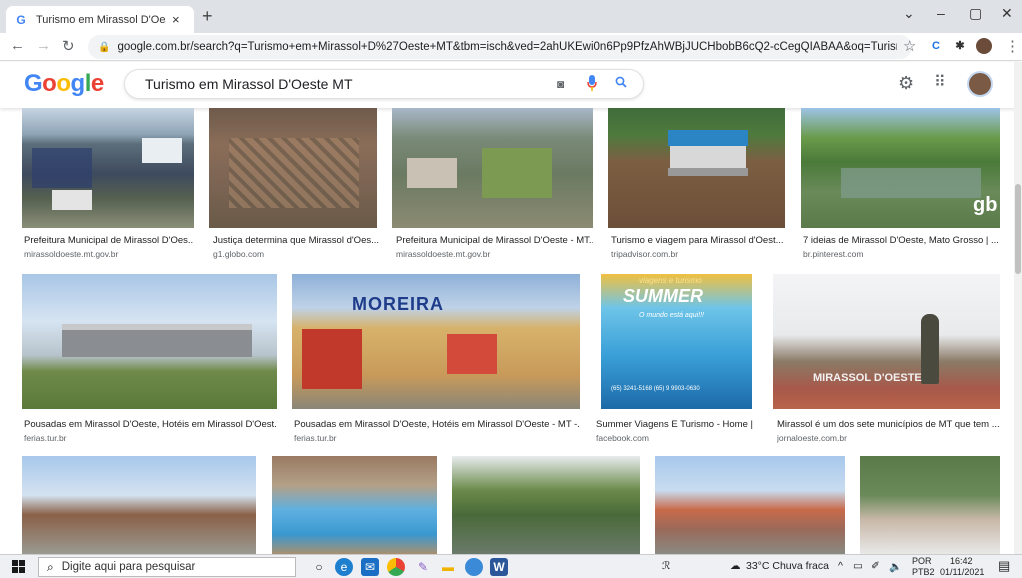 The height and width of the screenshot is (578, 1022). I want to click on camera-icon: ◙, so click(560, 84).